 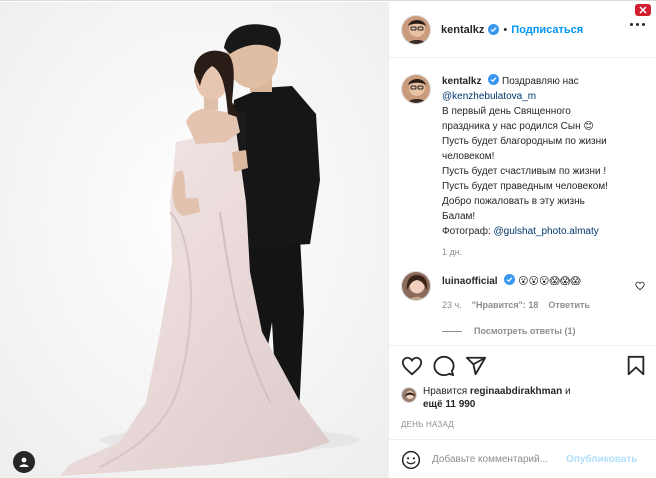 I want to click on likes-more: ещё 11 990, so click(x=449, y=404).